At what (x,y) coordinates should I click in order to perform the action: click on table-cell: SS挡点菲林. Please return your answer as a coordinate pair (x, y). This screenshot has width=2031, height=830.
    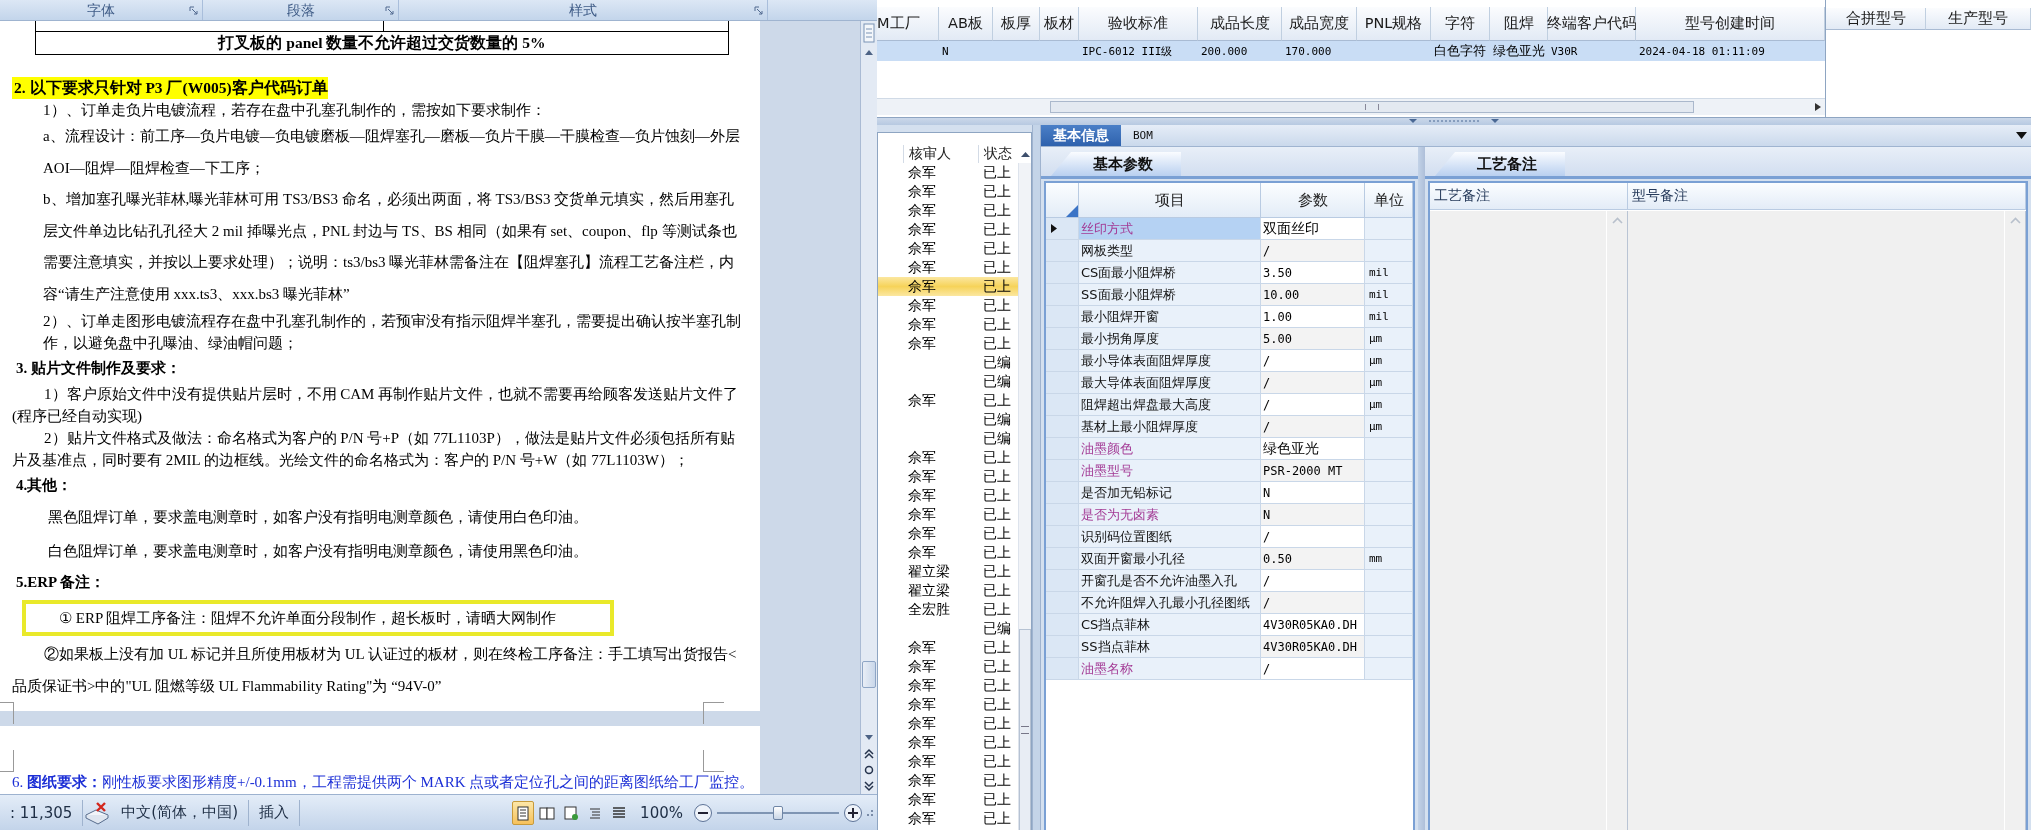
    Looking at the image, I should click on (1170, 647).